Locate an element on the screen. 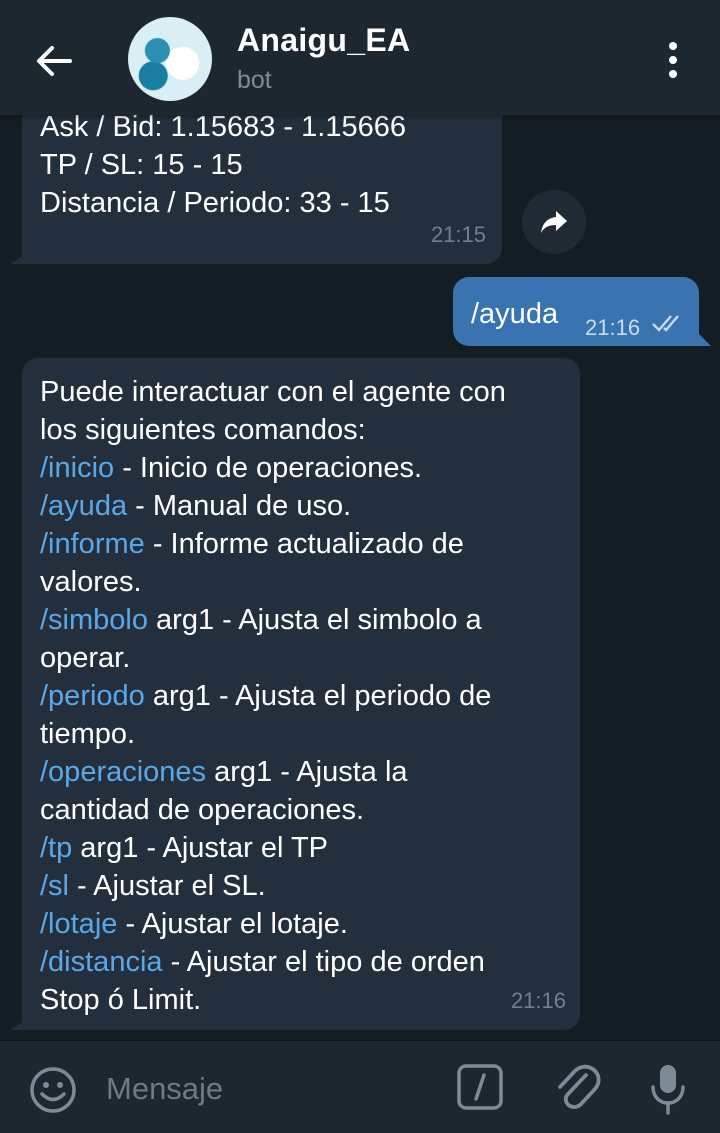 This screenshot has height=1133, width=720. avatar is located at coordinates (170, 59).